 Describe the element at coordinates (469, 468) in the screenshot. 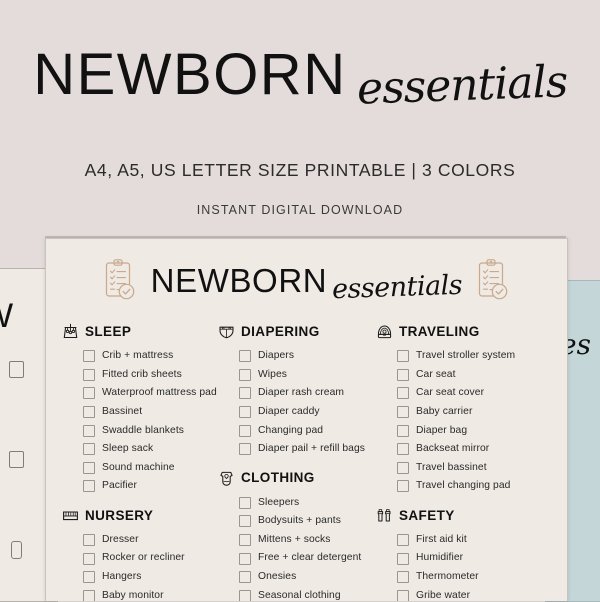

I see `list-item: Travel bassinet` at that location.